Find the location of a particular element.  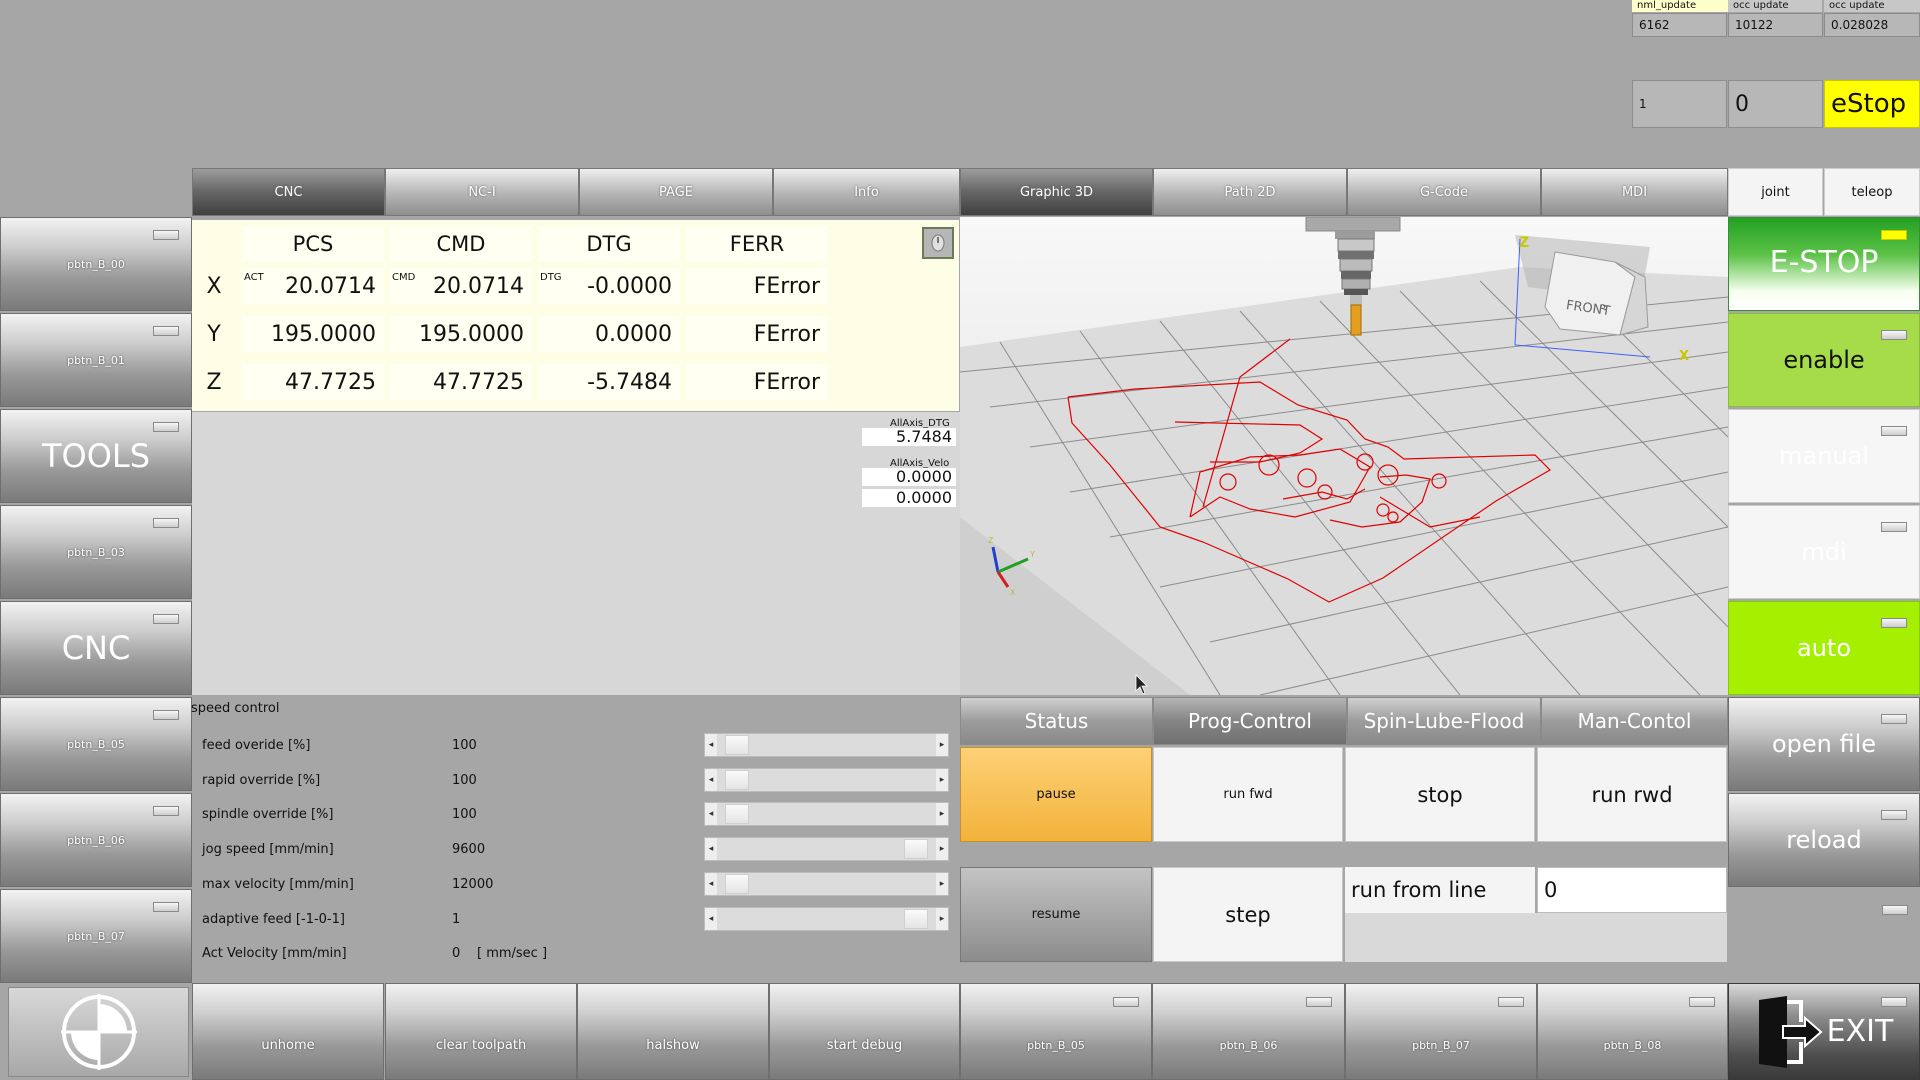

occ-update-time-value: 0.028028 is located at coordinates (1872, 25).